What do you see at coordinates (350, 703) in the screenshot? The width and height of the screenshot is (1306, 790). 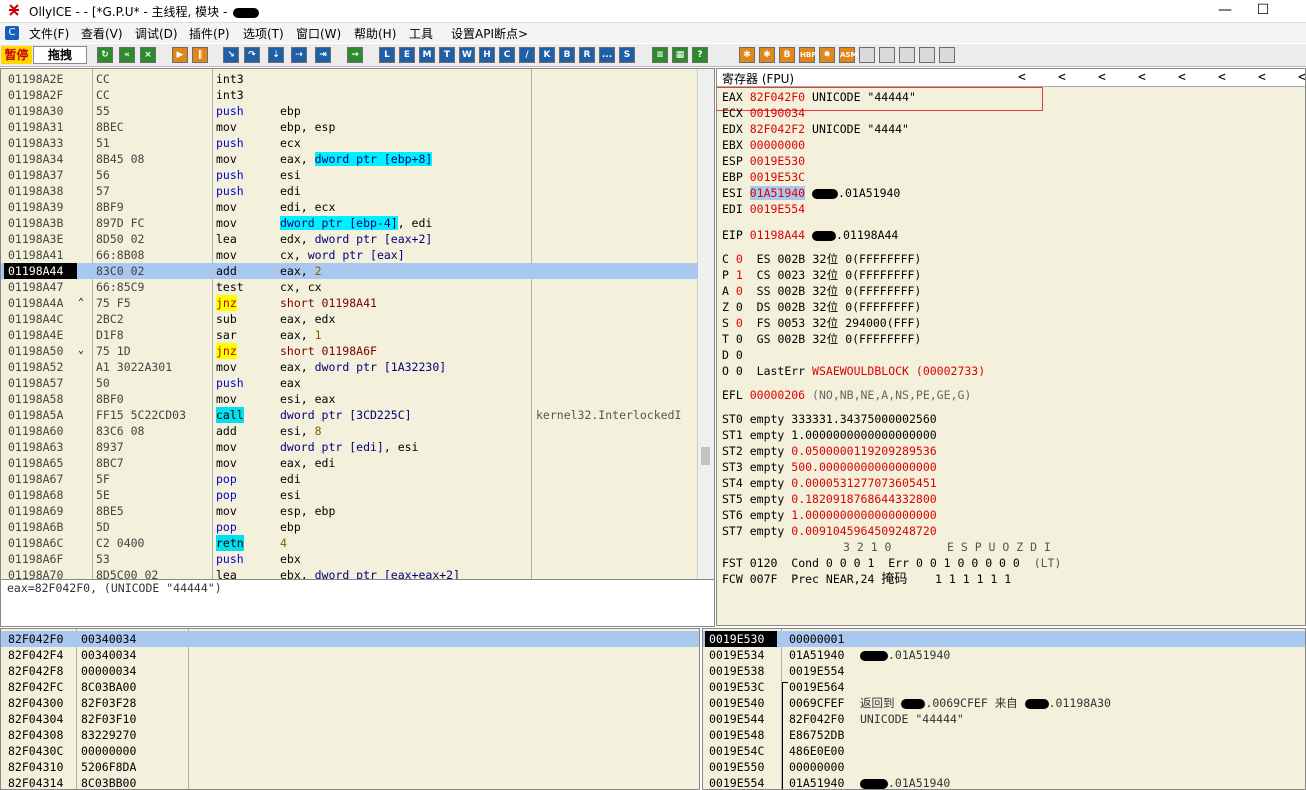 I see `dump-row: 82F04300 82F03F28` at bounding box center [350, 703].